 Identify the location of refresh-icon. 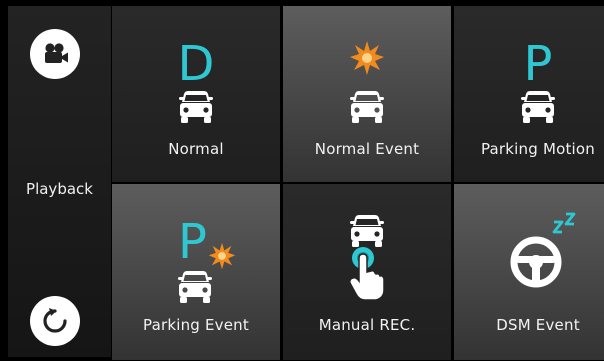
(55, 320).